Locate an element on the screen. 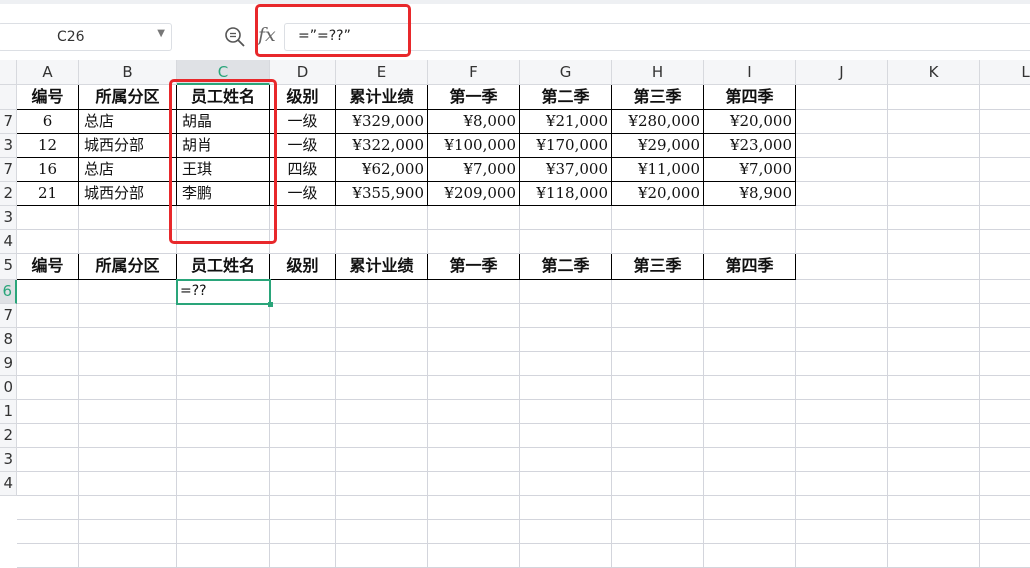 The height and width of the screenshot is (568, 1030). row-header: 1 is located at coordinates (8, 412).